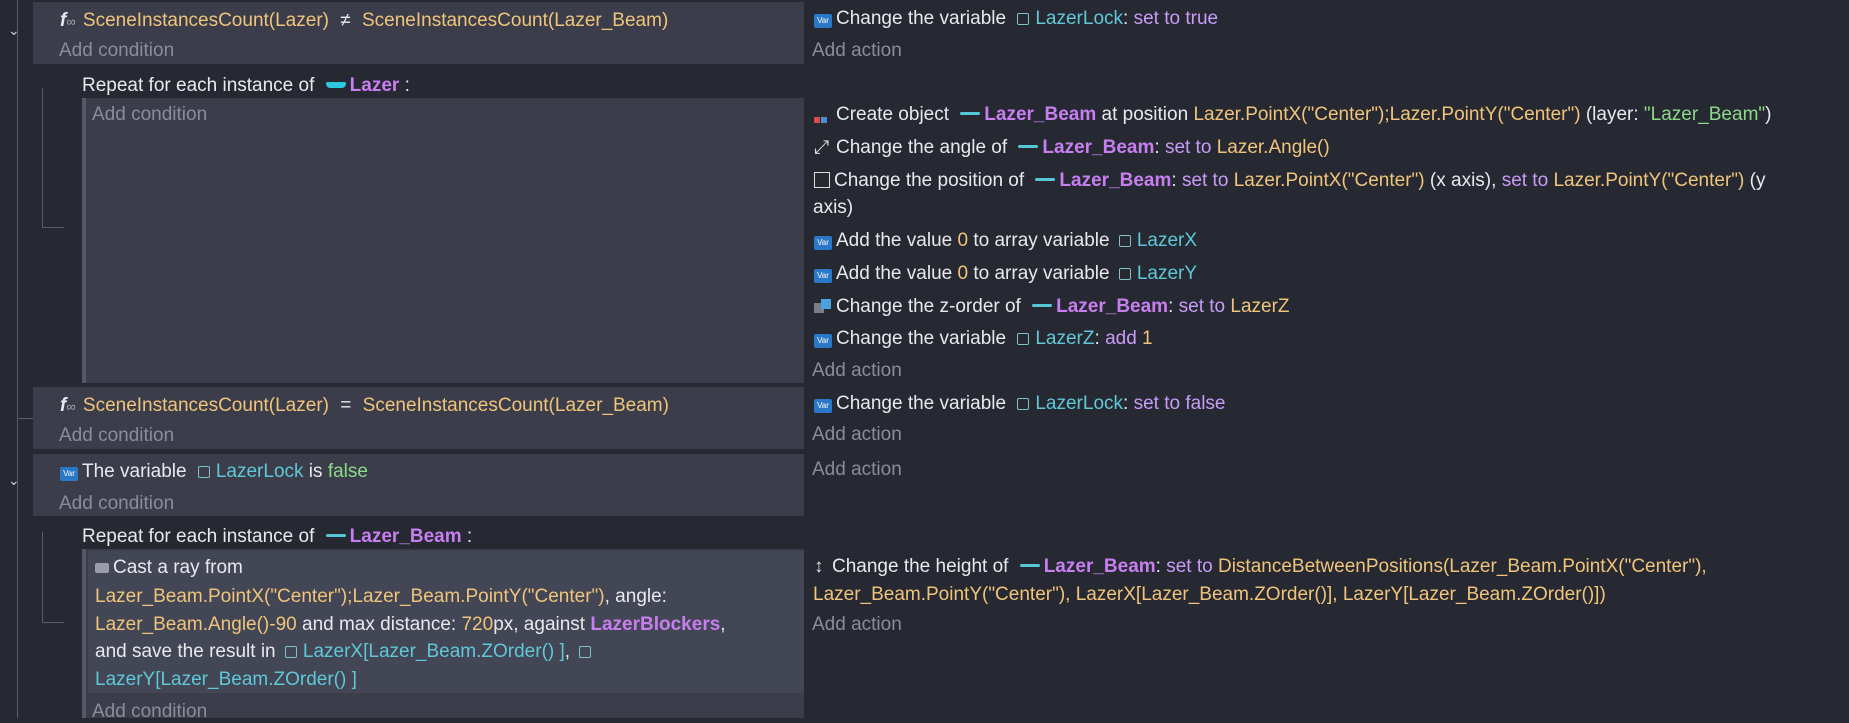 The image size is (1849, 723). What do you see at coordinates (178, 567) in the screenshot?
I see `condition-text: Cast a ray from` at bounding box center [178, 567].